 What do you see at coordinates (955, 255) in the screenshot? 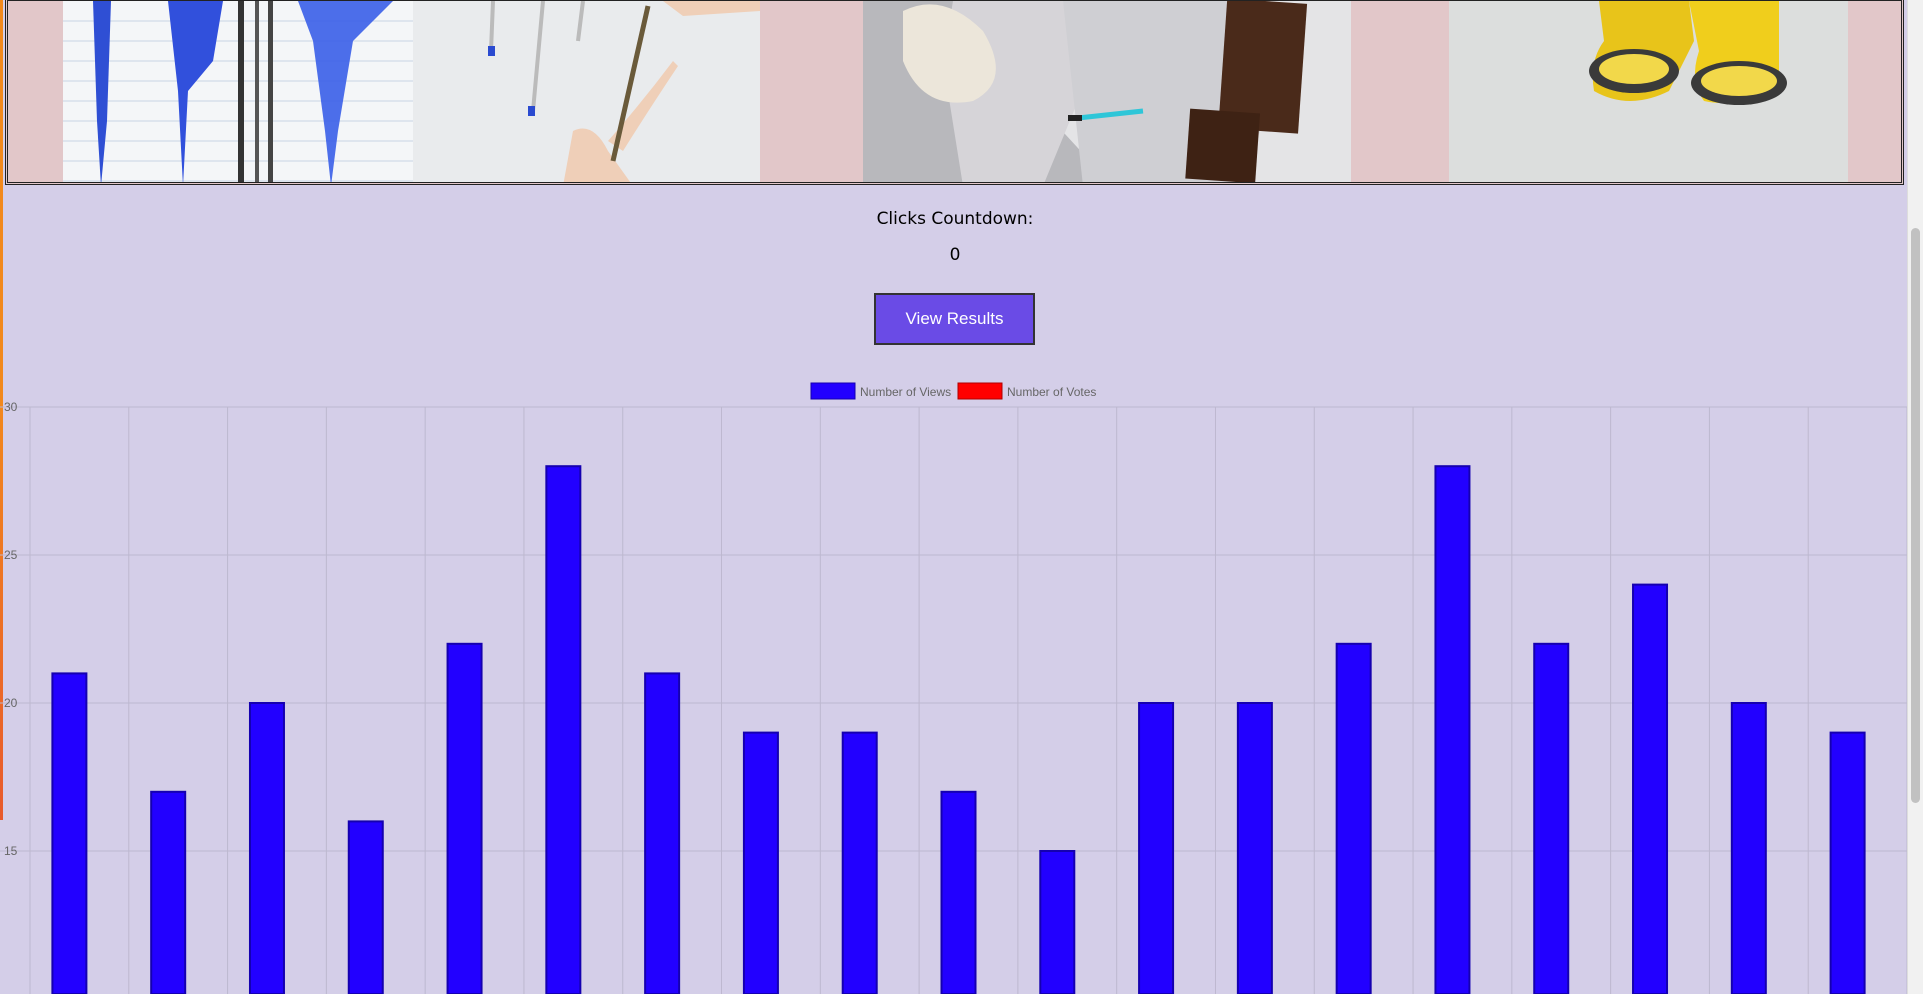
I see `clicks-countdown-value: 0` at bounding box center [955, 255].